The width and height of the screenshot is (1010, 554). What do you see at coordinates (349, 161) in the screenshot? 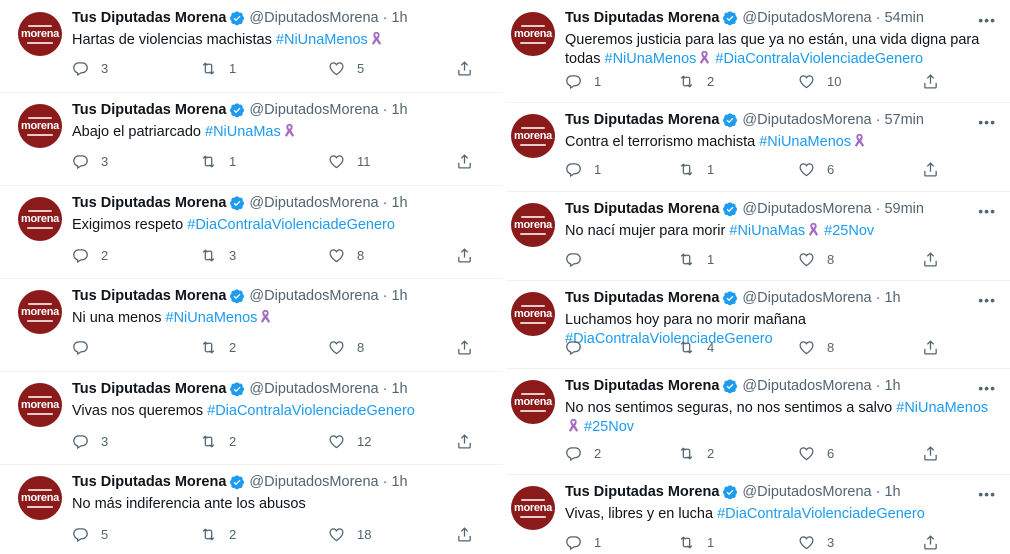
I see `like-button: 11` at bounding box center [349, 161].